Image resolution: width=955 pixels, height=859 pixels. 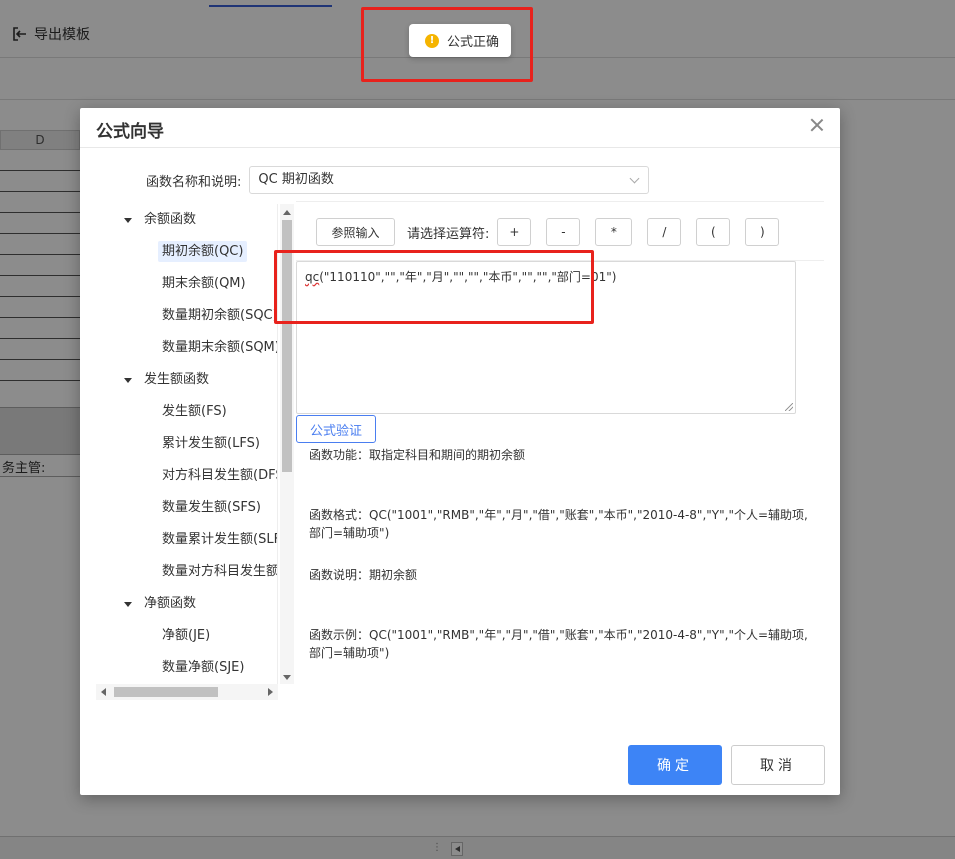 I want to click on tree-item: 数量期末余额(SQM), so click(x=187, y=348).